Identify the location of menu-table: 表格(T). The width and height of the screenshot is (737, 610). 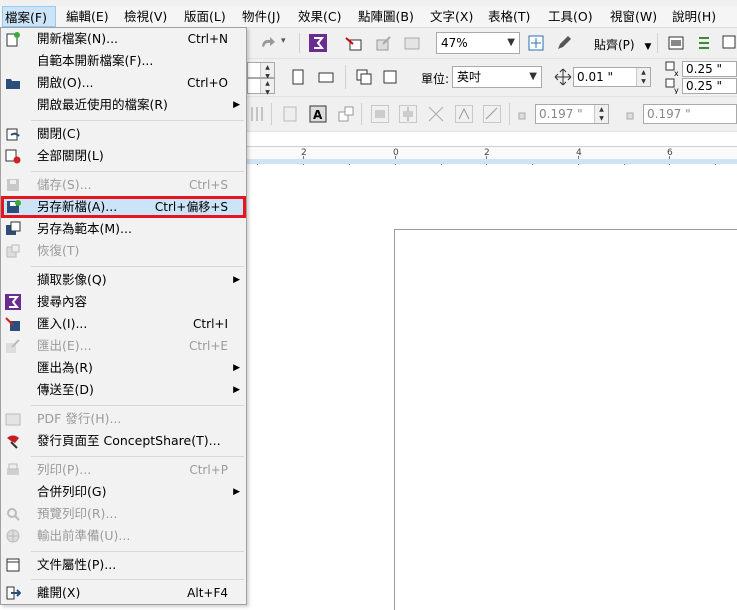
(509, 16).